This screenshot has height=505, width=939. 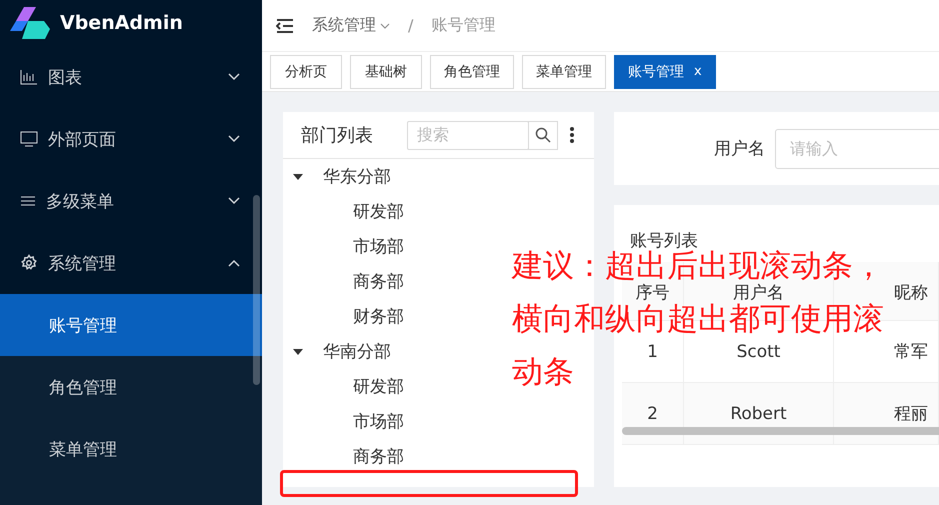 What do you see at coordinates (29, 77) in the screenshot?
I see `bar-chart-icon` at bounding box center [29, 77].